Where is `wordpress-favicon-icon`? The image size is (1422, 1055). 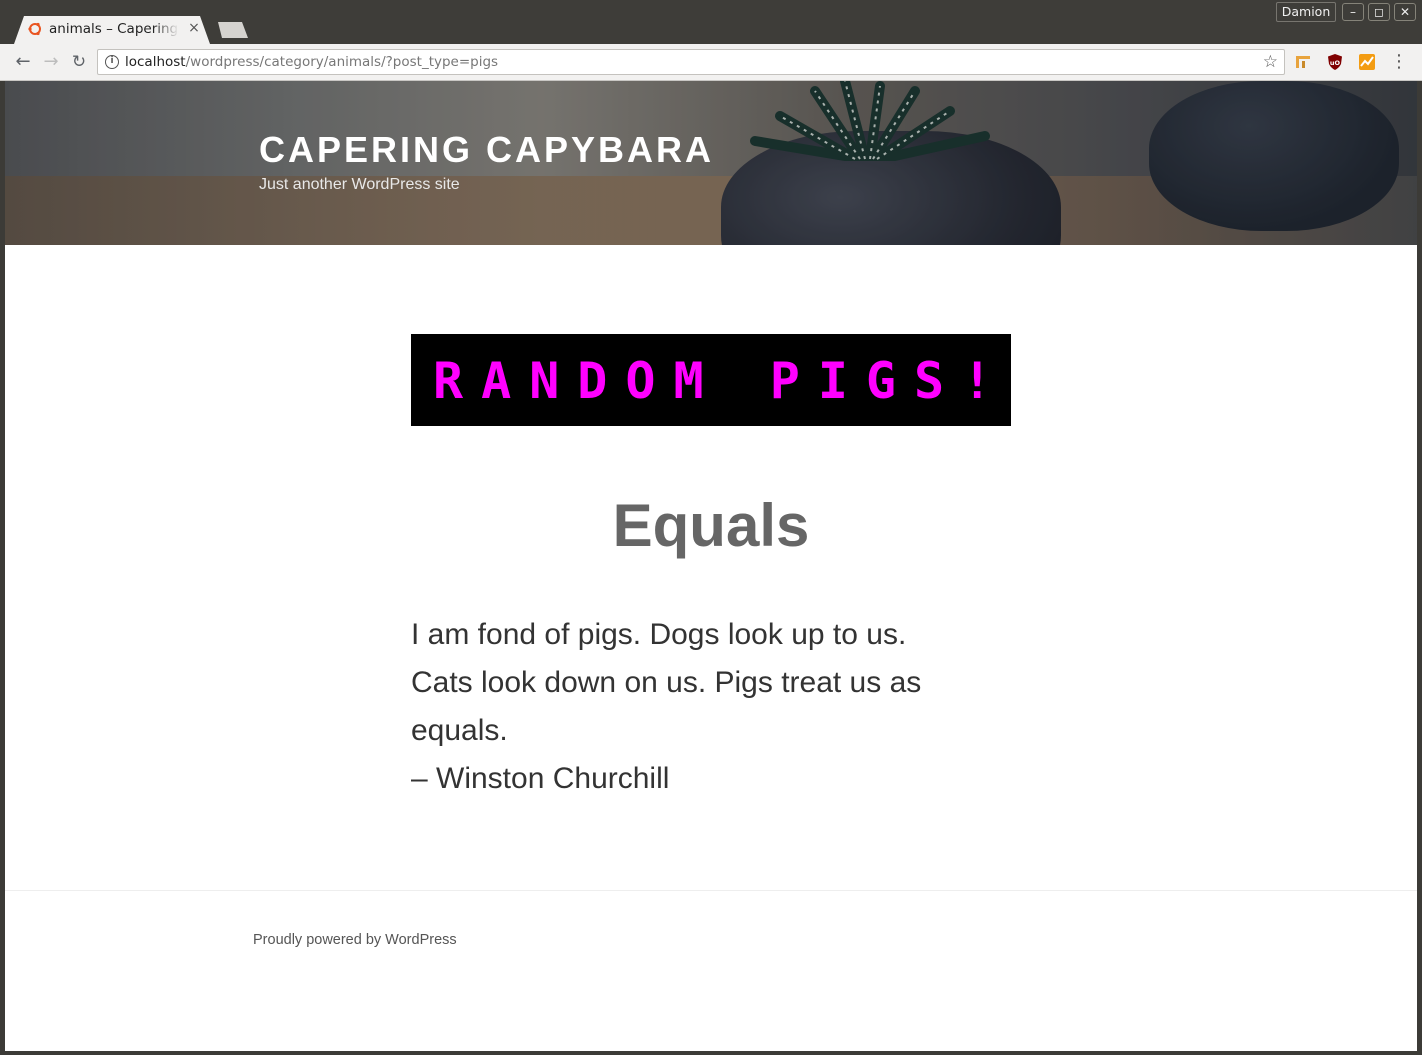
wordpress-favicon-icon is located at coordinates (34, 29).